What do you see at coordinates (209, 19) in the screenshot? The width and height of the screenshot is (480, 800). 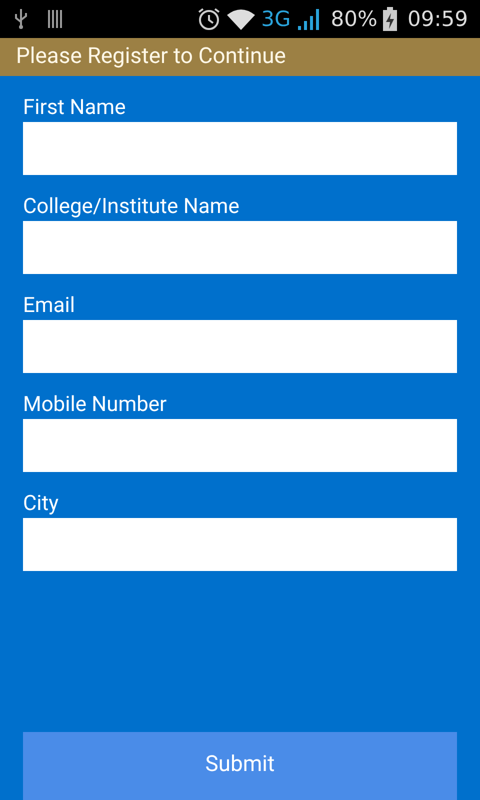 I see `alarm-icon` at bounding box center [209, 19].